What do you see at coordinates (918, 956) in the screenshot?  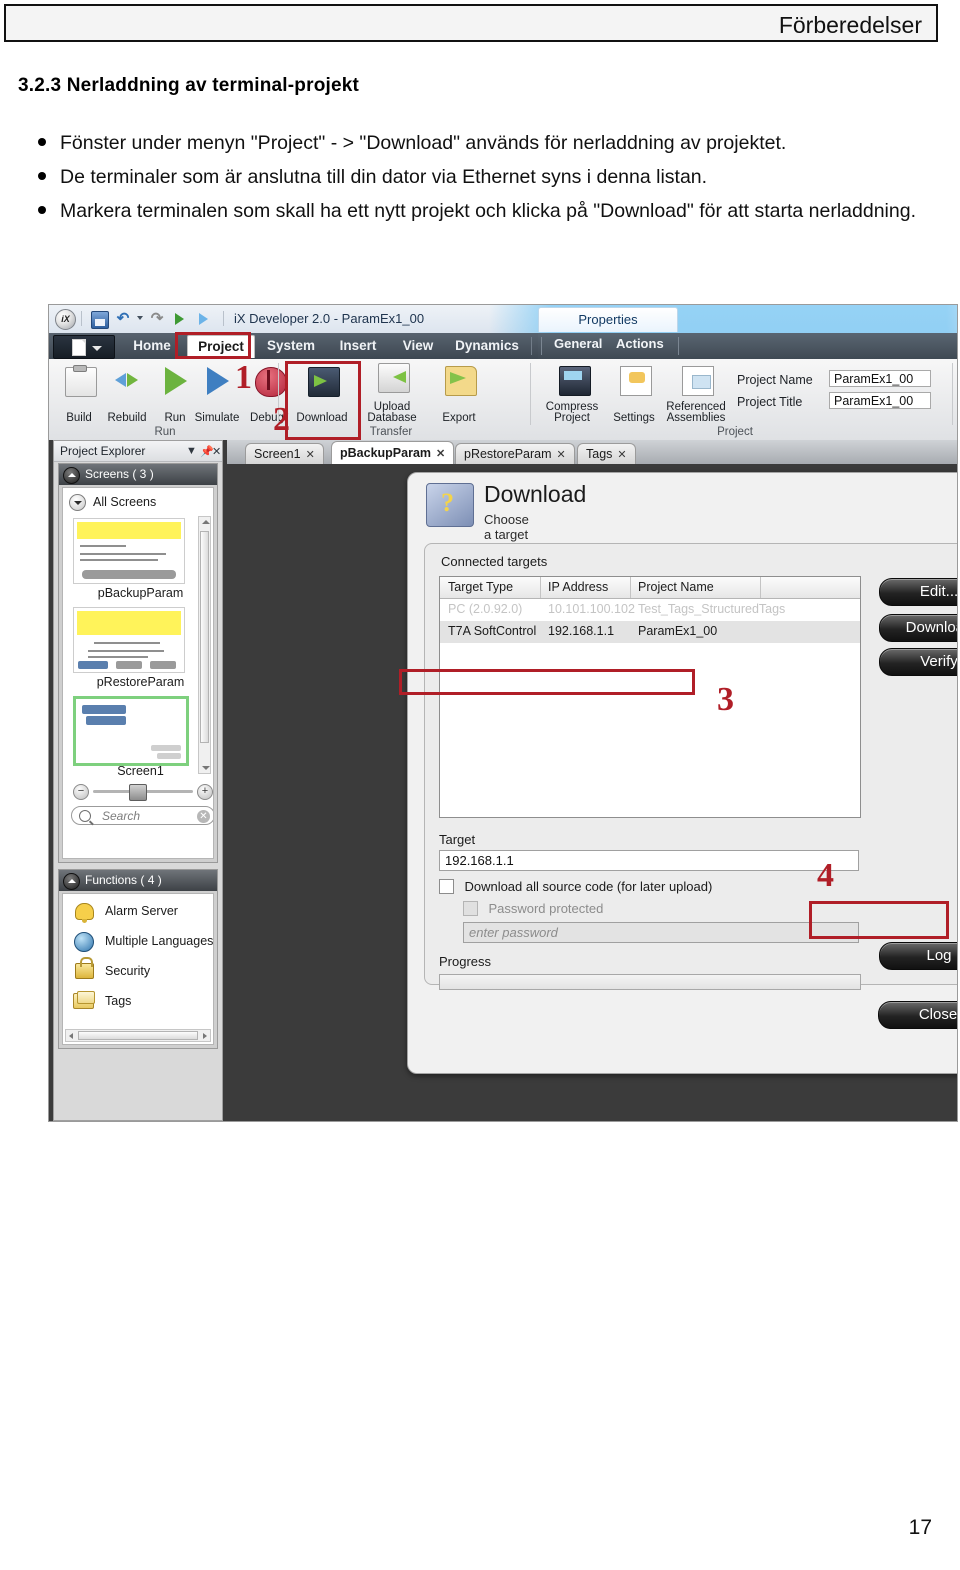 I see `log-button: Log` at bounding box center [918, 956].